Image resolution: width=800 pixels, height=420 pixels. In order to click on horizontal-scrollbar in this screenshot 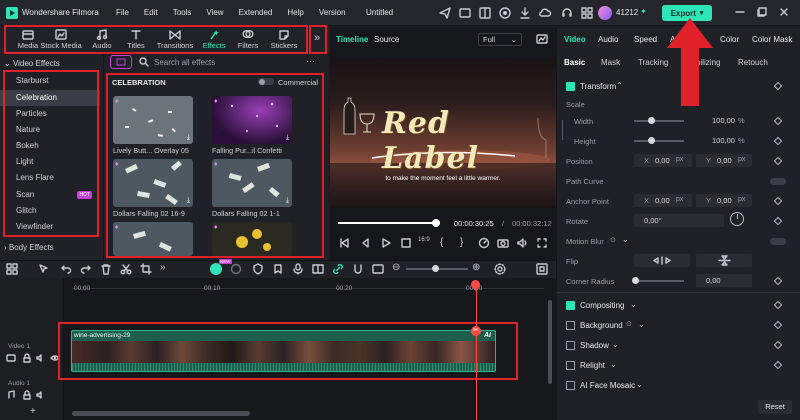, I will do `click(161, 413)`.